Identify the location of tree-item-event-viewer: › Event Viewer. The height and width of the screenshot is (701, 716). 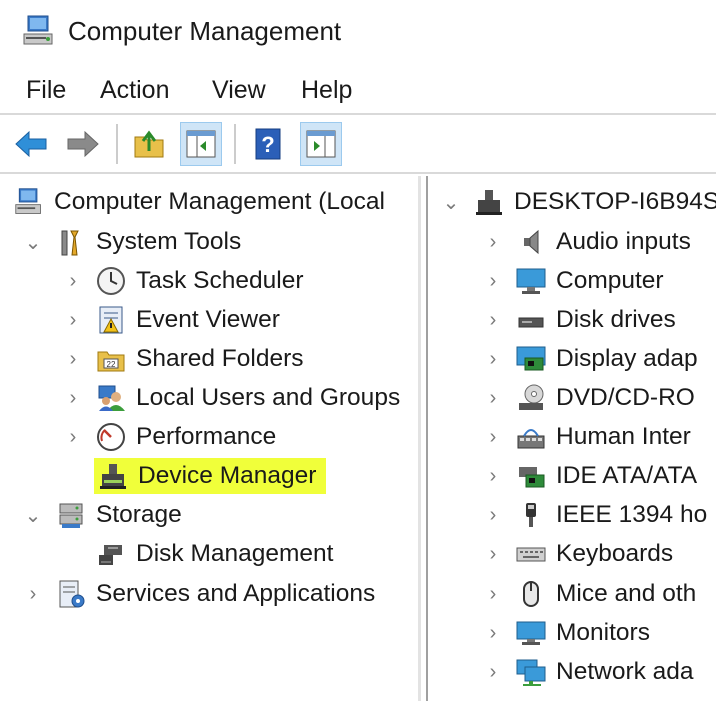
(171, 320).